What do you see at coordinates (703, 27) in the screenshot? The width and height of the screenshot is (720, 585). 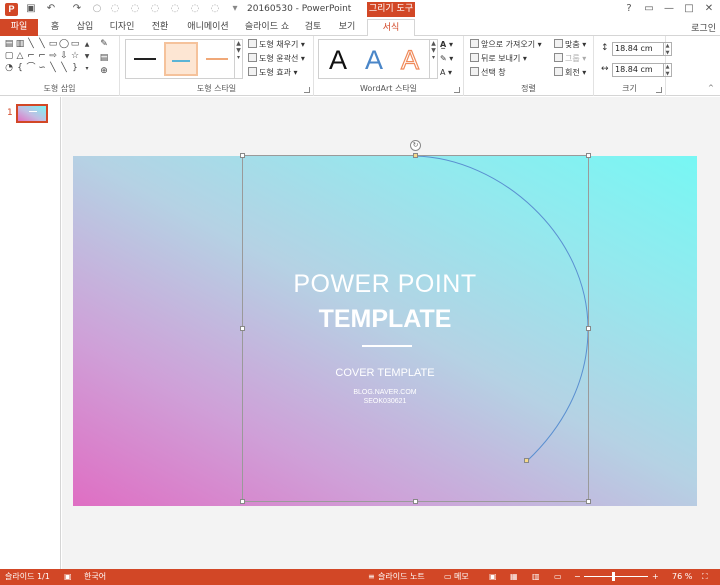 I see `login-link: 로그인` at bounding box center [703, 27].